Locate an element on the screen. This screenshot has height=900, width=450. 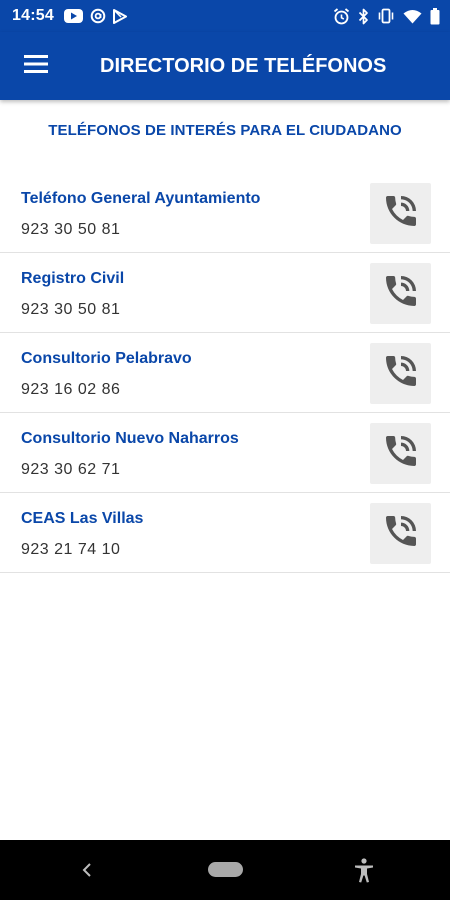
contact-name: Consultorio Pelabravo is located at coordinates (106, 358).